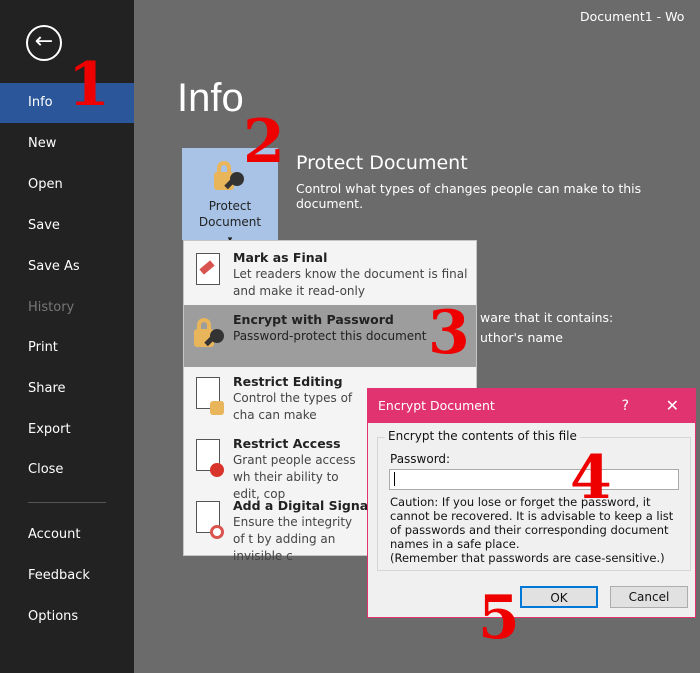  I want to click on ribbon-badge-icon, so click(217, 532).